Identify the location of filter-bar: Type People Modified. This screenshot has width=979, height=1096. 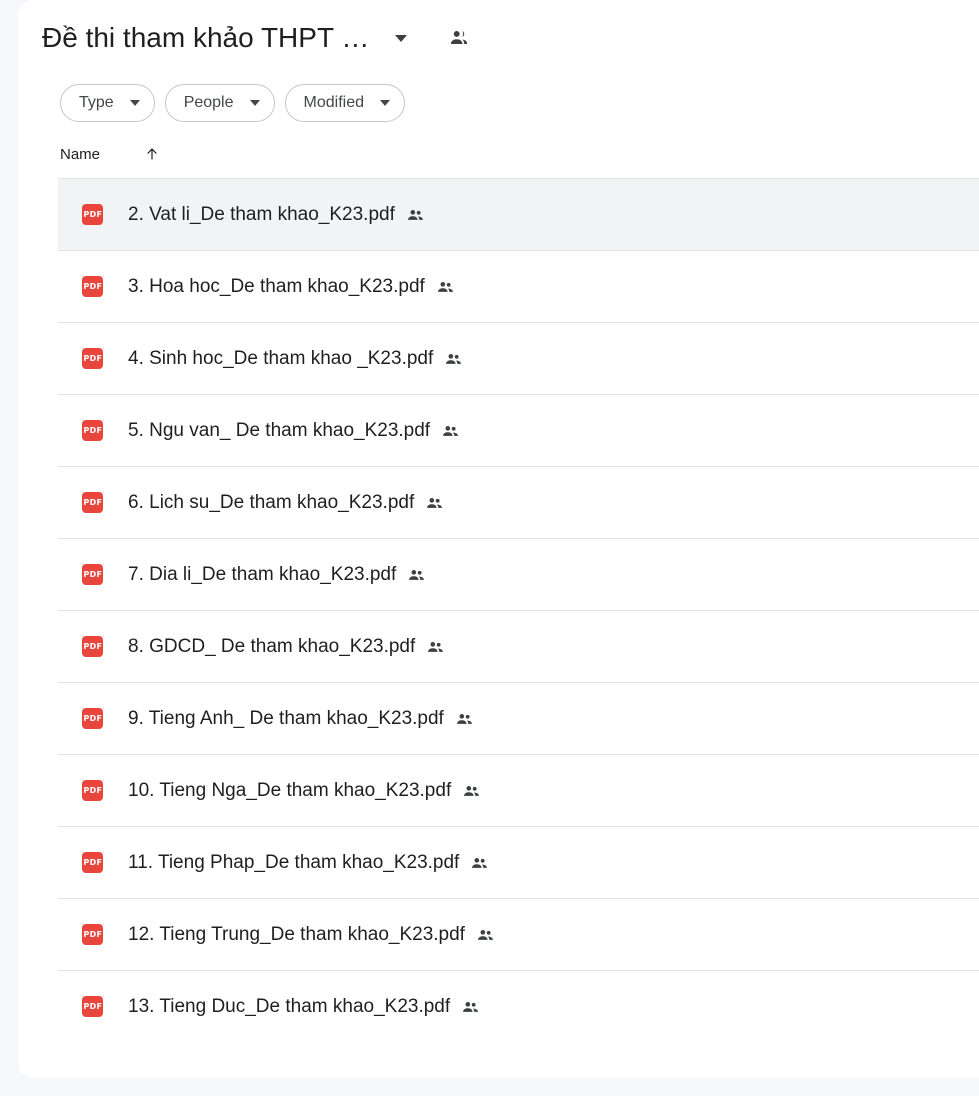
(498, 103).